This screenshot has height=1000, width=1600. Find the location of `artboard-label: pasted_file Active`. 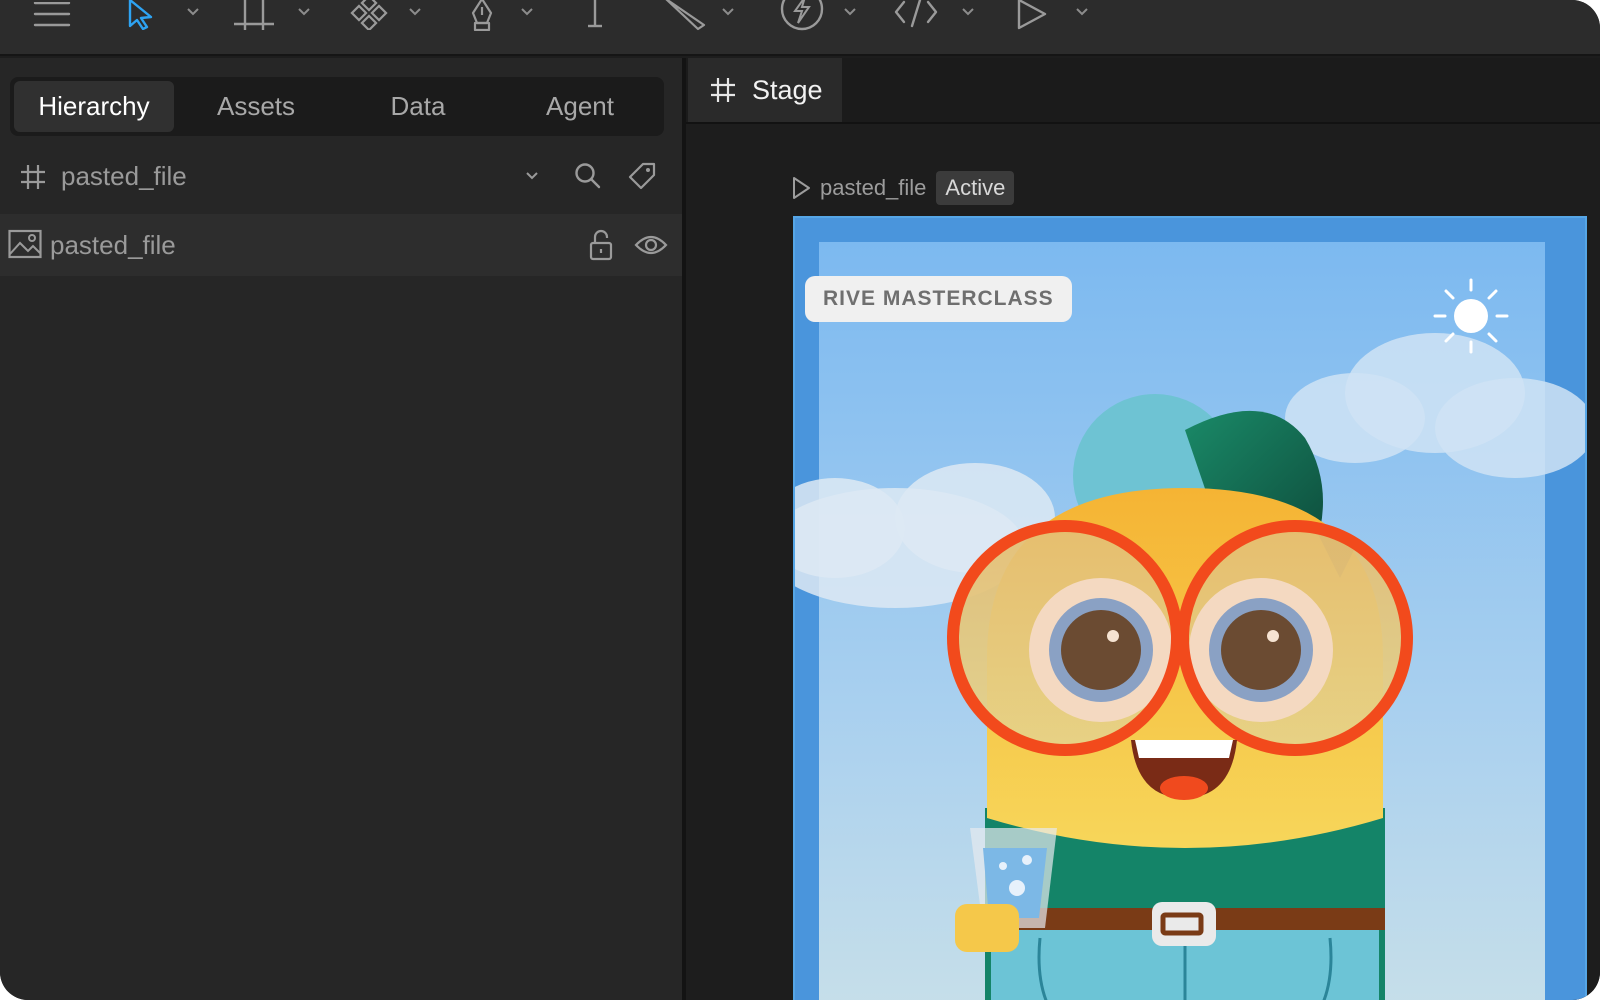

artboard-label: pasted_file Active is located at coordinates (903, 188).